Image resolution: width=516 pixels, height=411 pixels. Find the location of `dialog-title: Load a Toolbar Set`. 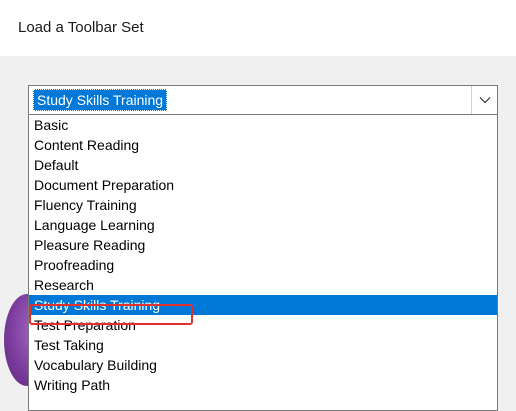

dialog-title: Load a Toolbar Set is located at coordinates (81, 27).